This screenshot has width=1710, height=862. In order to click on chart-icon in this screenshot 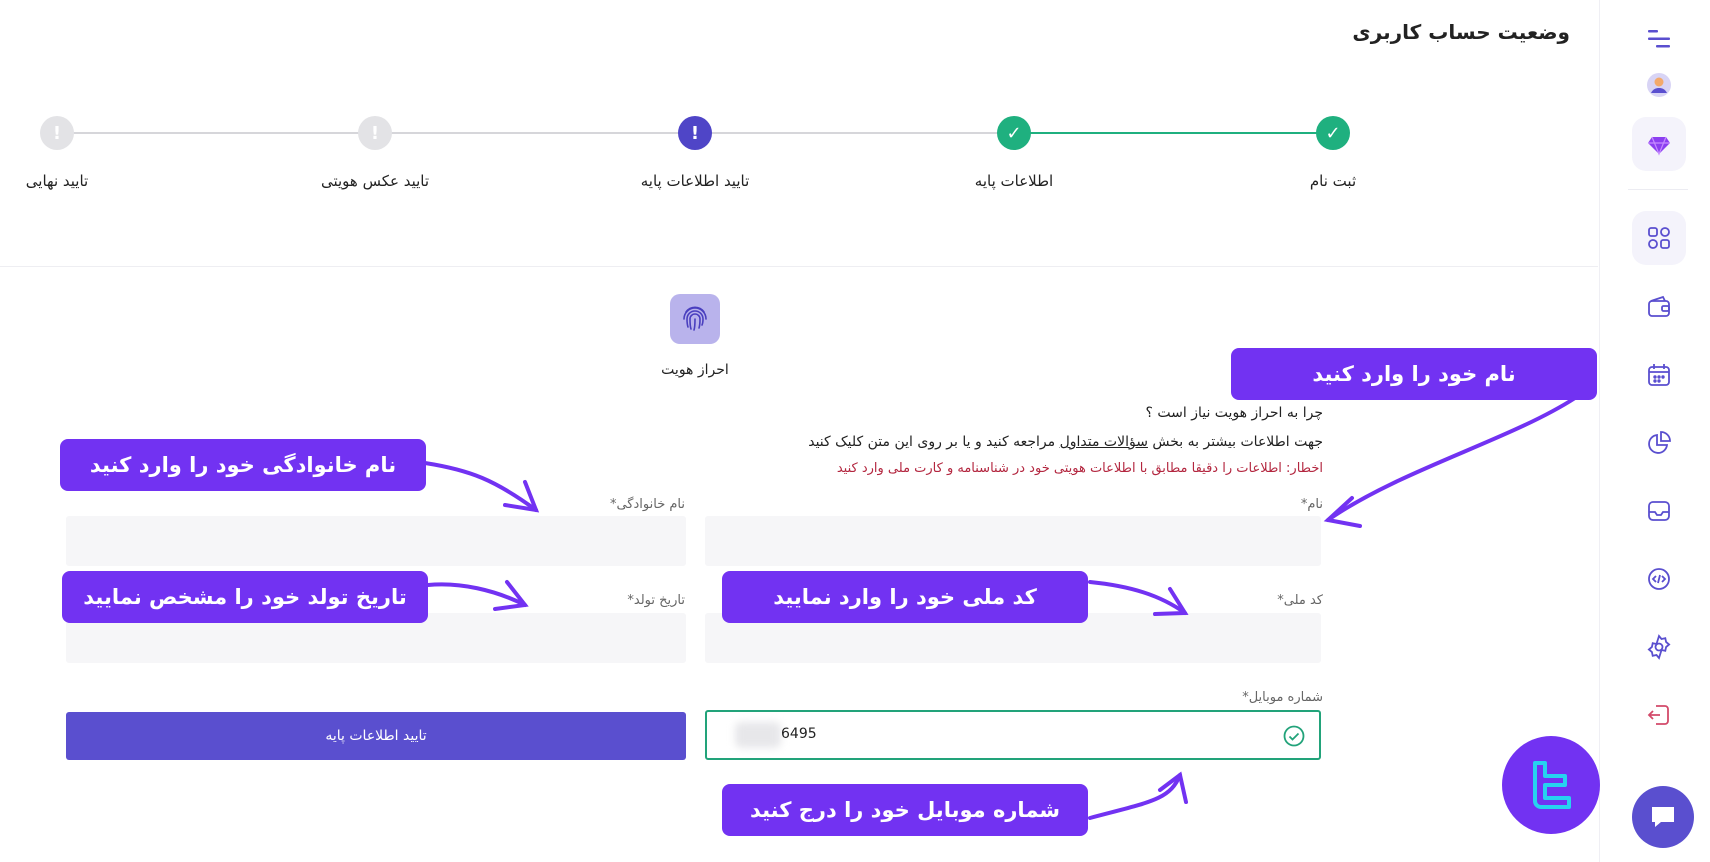, I will do `click(1659, 443)`.